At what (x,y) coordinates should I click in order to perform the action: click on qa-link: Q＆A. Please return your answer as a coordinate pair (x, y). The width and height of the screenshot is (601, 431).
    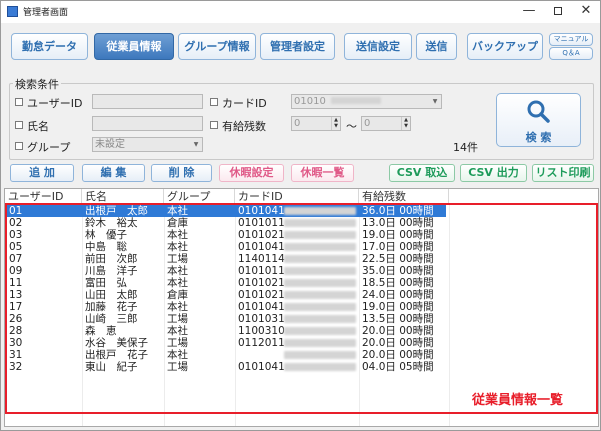
    Looking at the image, I should click on (571, 53).